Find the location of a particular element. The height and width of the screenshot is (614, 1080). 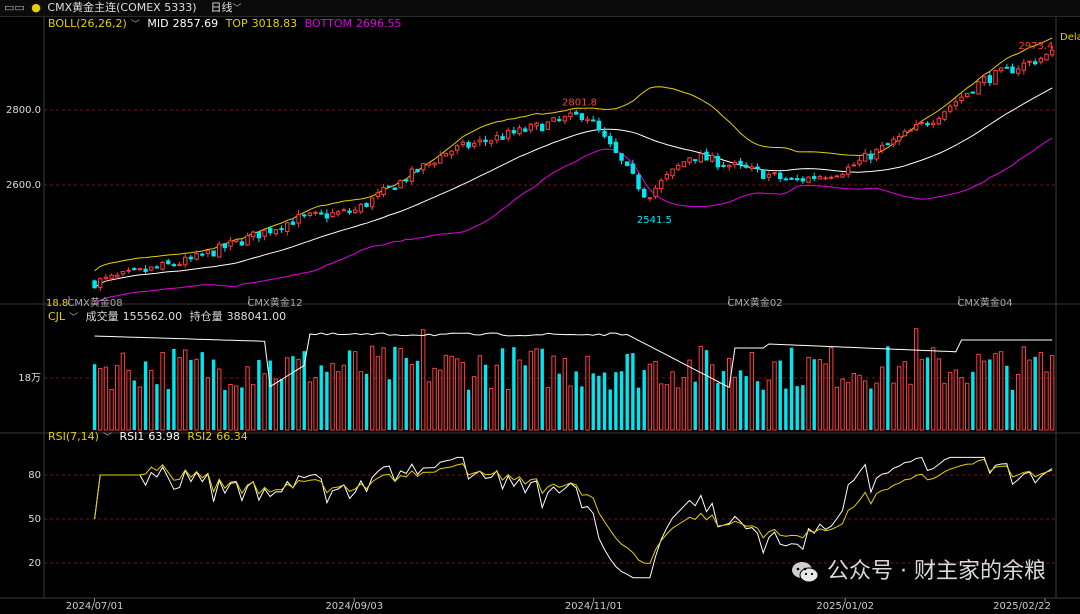

top-value: 3018.83 is located at coordinates (274, 23).